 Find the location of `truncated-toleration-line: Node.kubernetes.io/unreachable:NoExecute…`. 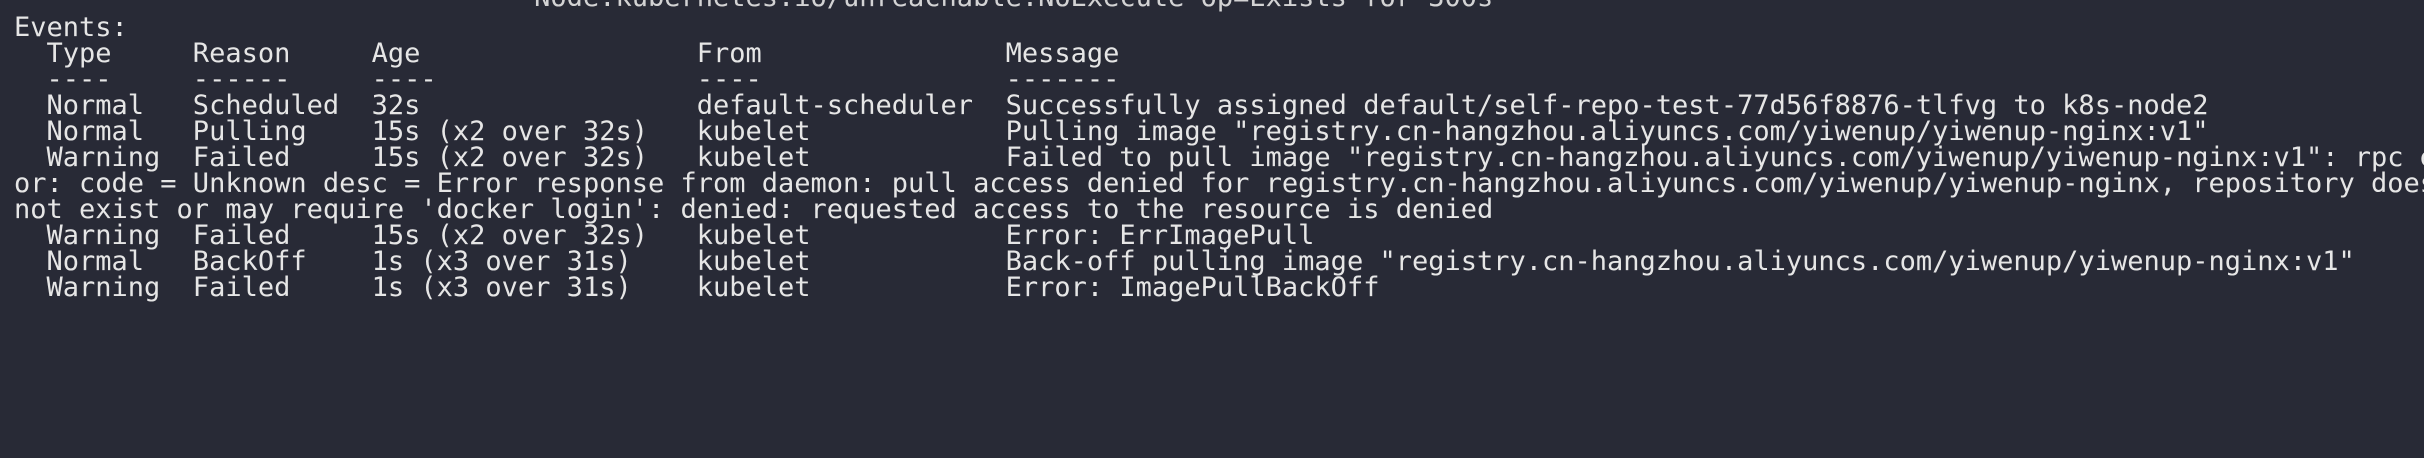

truncated-toleration-line: Node.kubernetes.io/unreachable:NoExecute… is located at coordinates (753, 9).